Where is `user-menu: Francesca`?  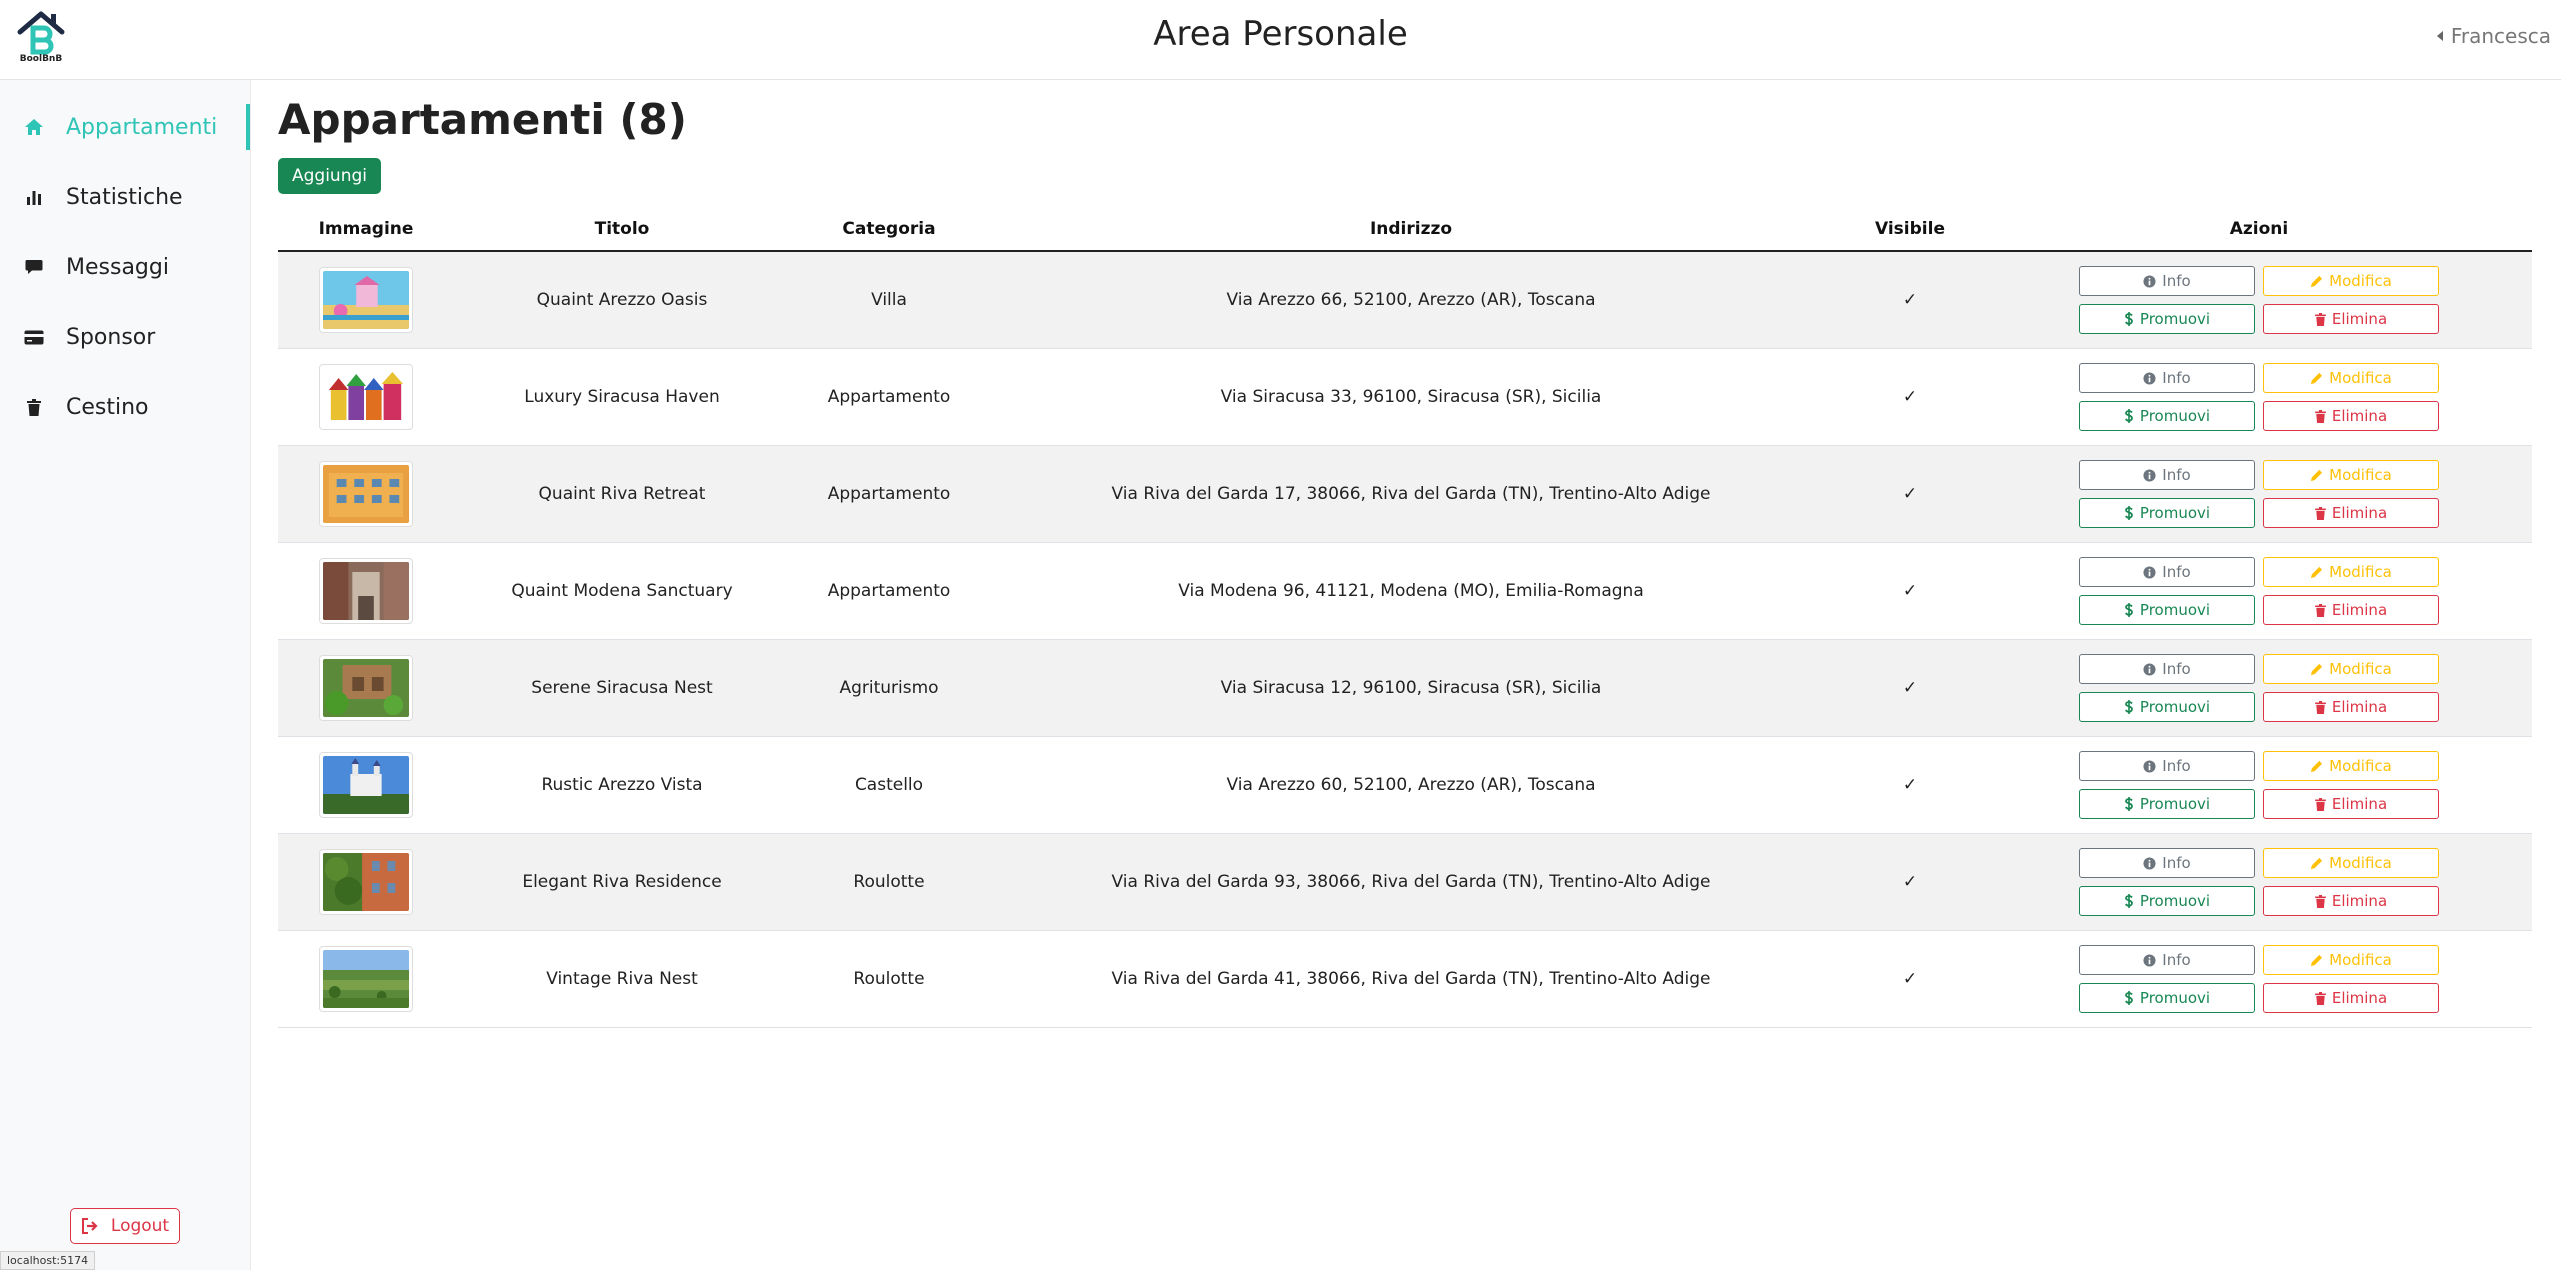
user-menu: Francesca is located at coordinates (2493, 36).